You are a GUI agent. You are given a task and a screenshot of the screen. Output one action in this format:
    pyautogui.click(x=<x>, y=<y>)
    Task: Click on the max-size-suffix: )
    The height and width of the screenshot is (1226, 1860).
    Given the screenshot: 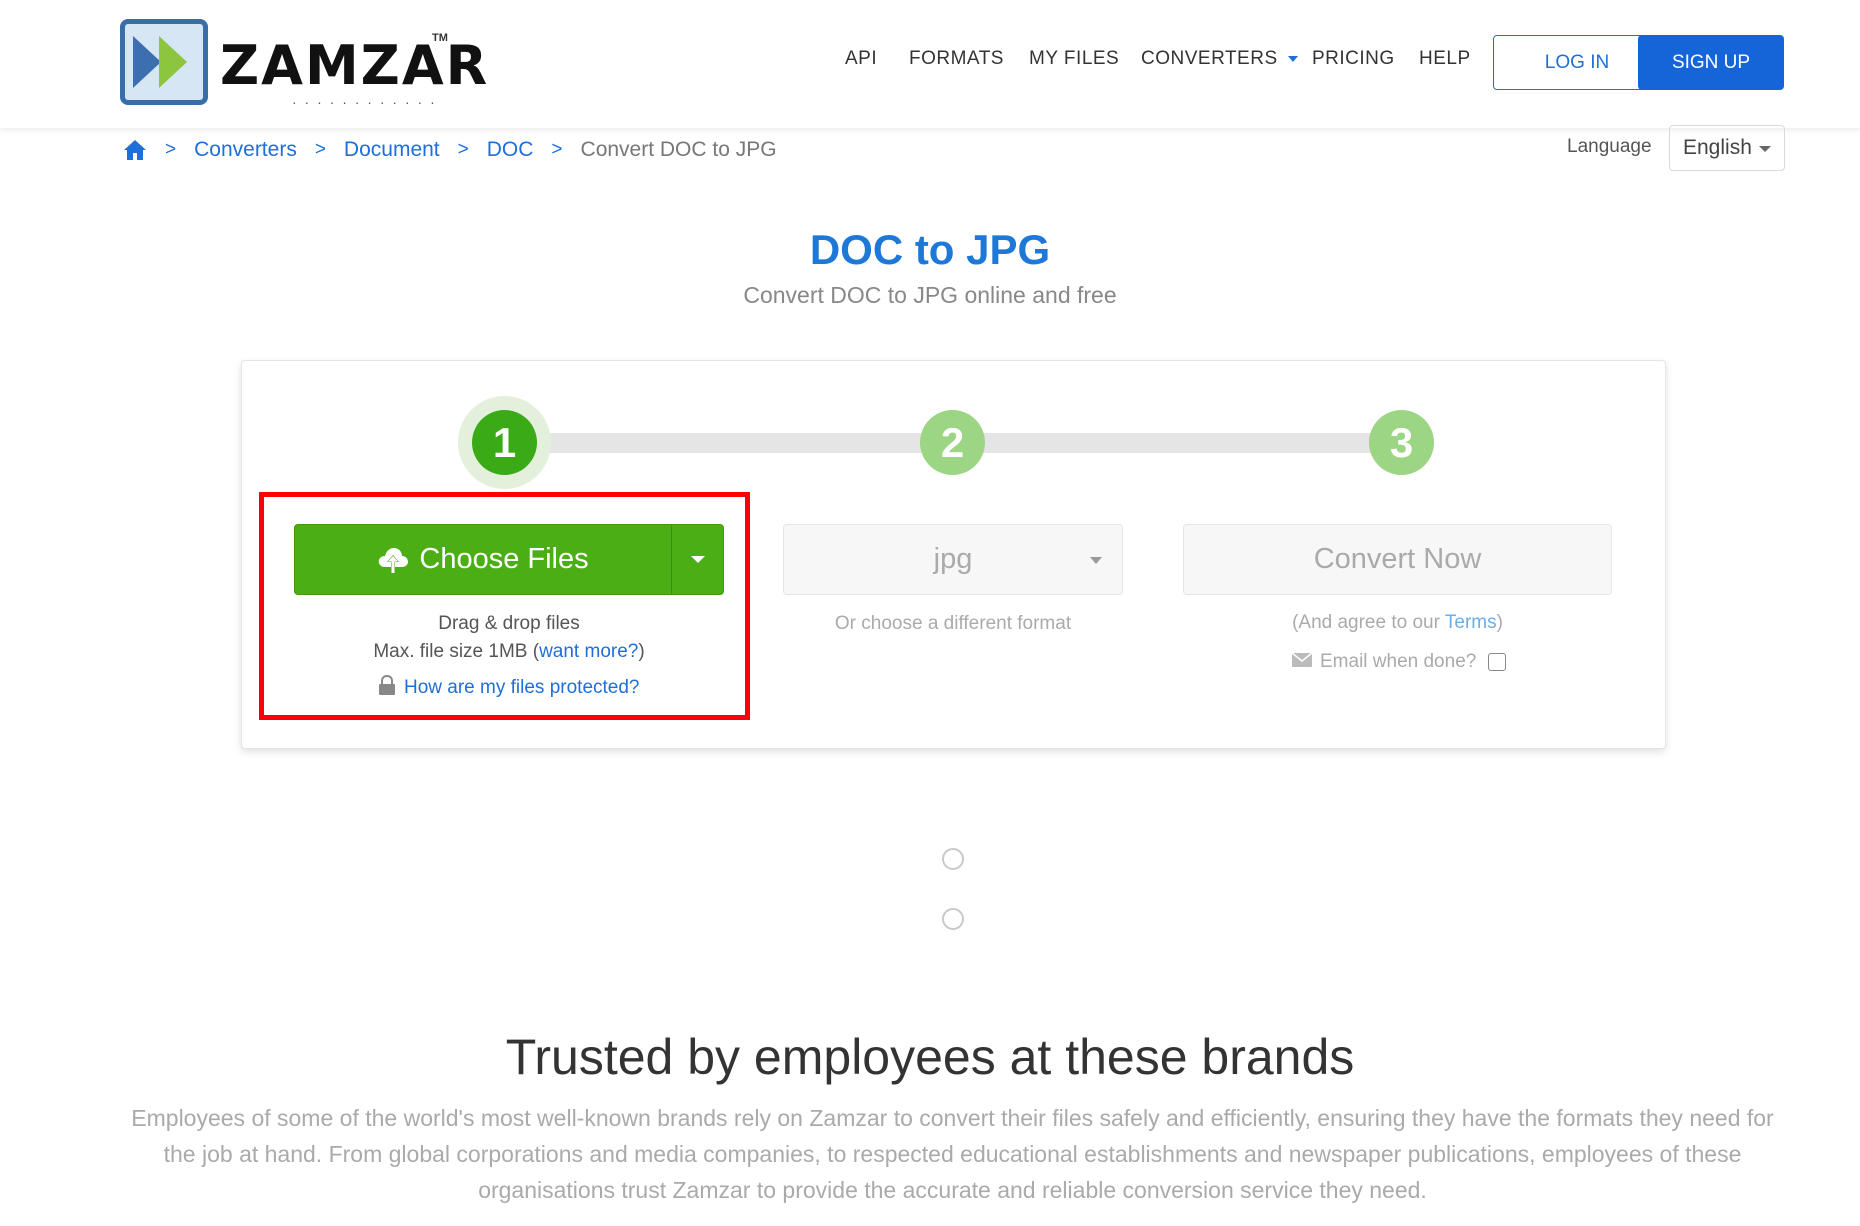 What is the action you would take?
    pyautogui.click(x=641, y=651)
    